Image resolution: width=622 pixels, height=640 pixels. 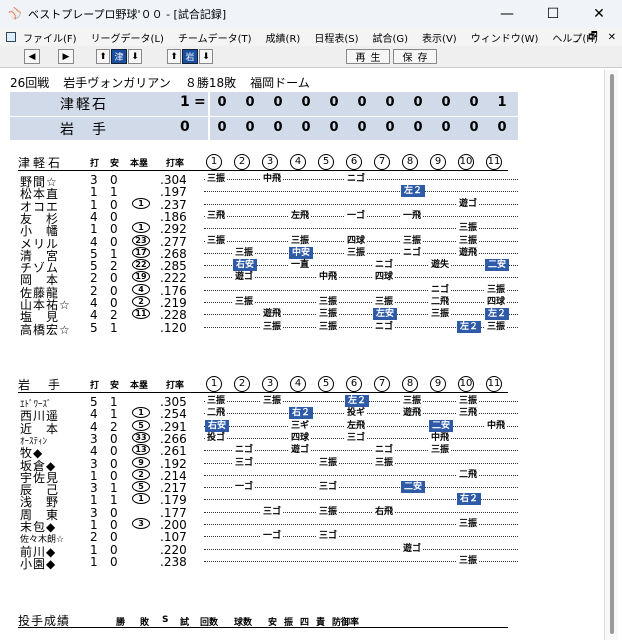 I want to click on team1-select-button: 津, so click(x=119, y=56).